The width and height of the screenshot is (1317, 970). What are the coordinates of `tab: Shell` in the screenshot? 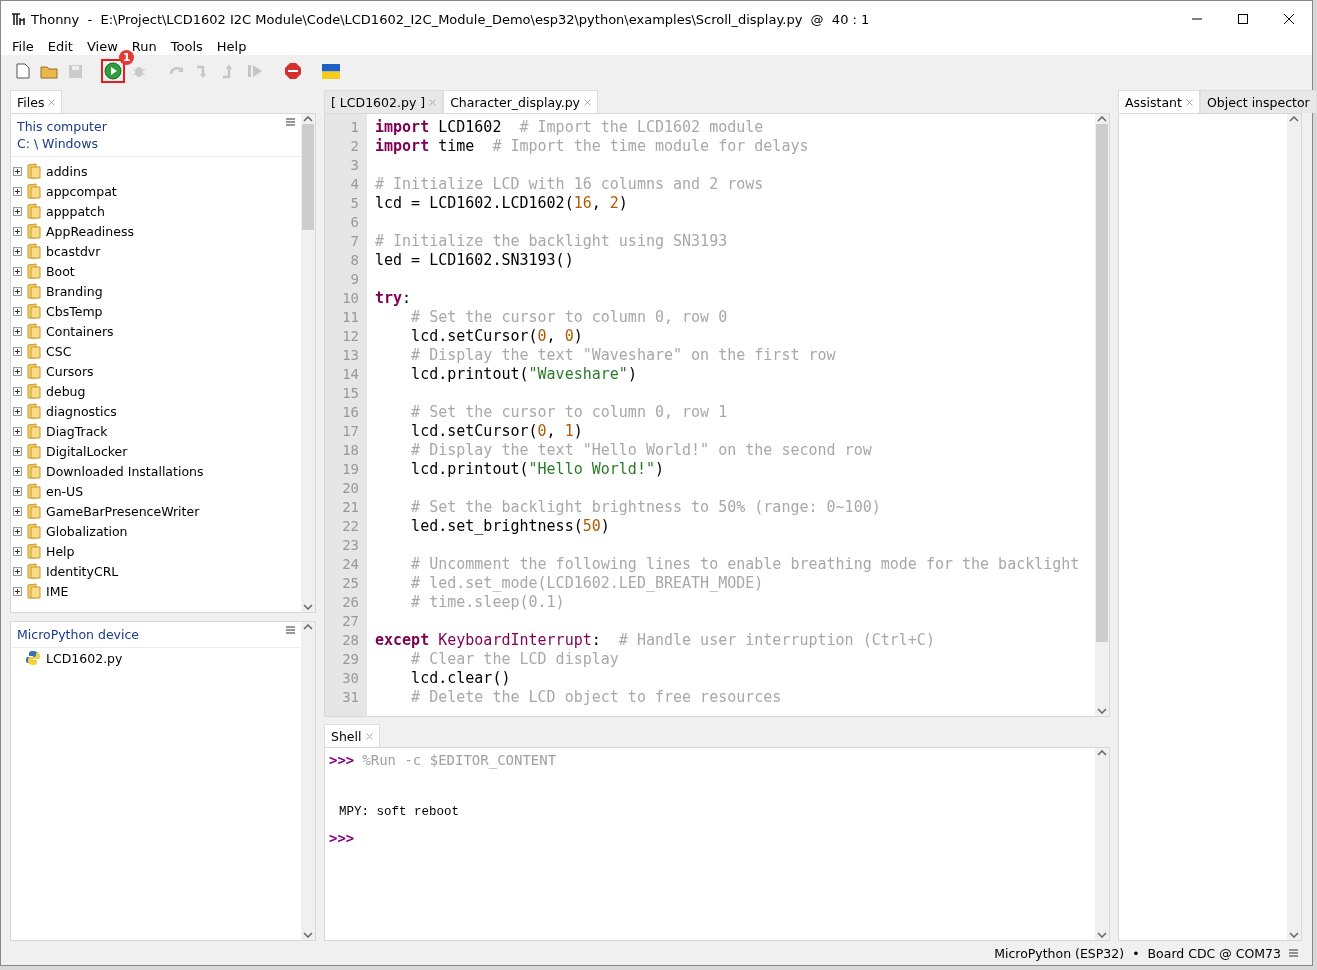 It's located at (352, 735).